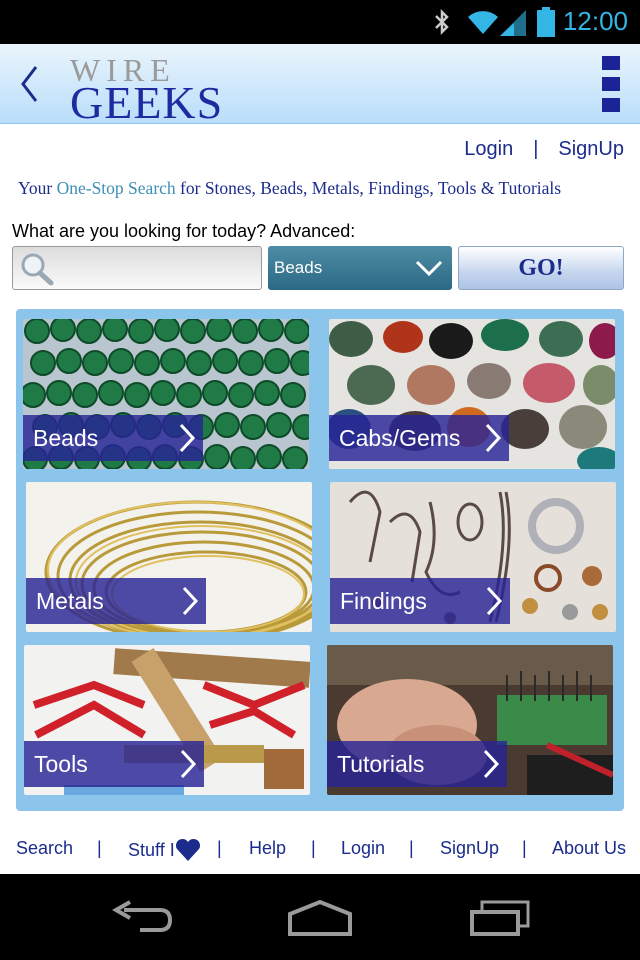 This screenshot has width=640, height=960. I want to click on category-label-cabs-gems: Cabs/Gems, so click(419, 438).